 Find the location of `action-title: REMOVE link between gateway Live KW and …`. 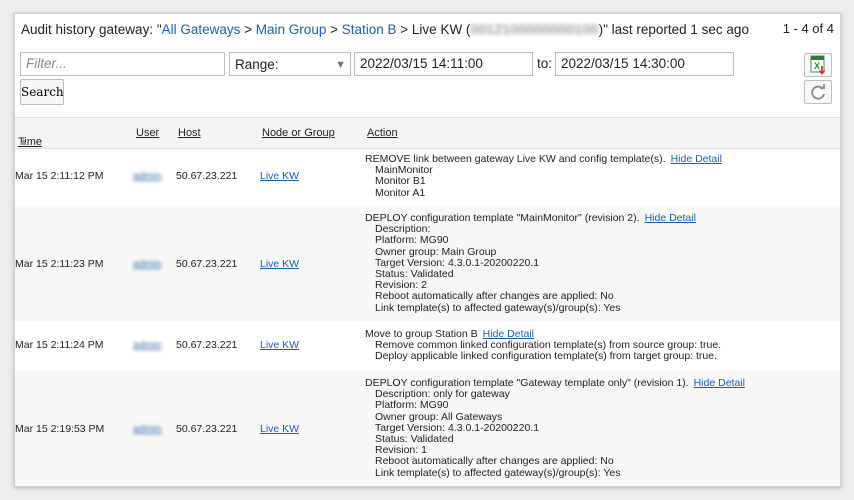

action-title: REMOVE link between gateway Live KW and … is located at coordinates (515, 159).